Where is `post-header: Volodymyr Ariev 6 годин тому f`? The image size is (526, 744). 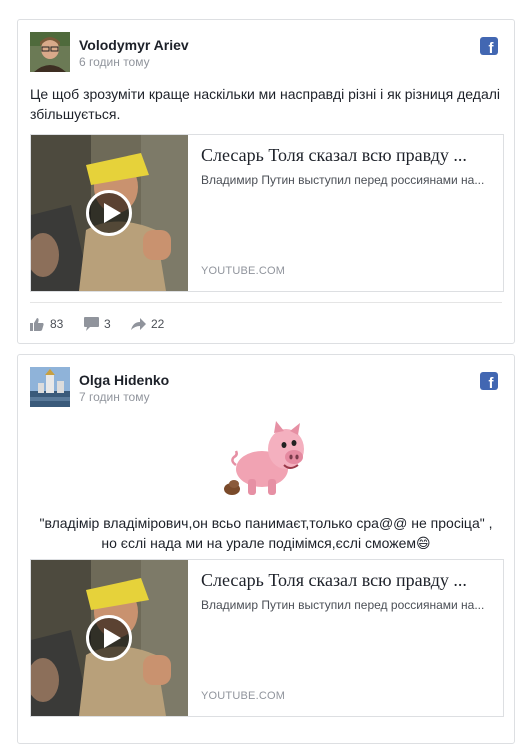 post-header: Volodymyr Ariev 6 годин тому f is located at coordinates (266, 52).